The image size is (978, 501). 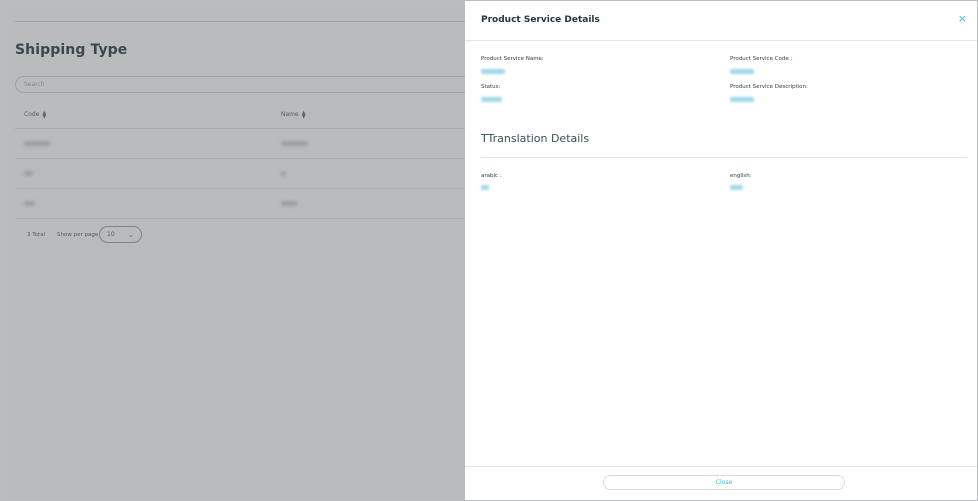 What do you see at coordinates (962, 18) in the screenshot?
I see `close-icon: ×` at bounding box center [962, 18].